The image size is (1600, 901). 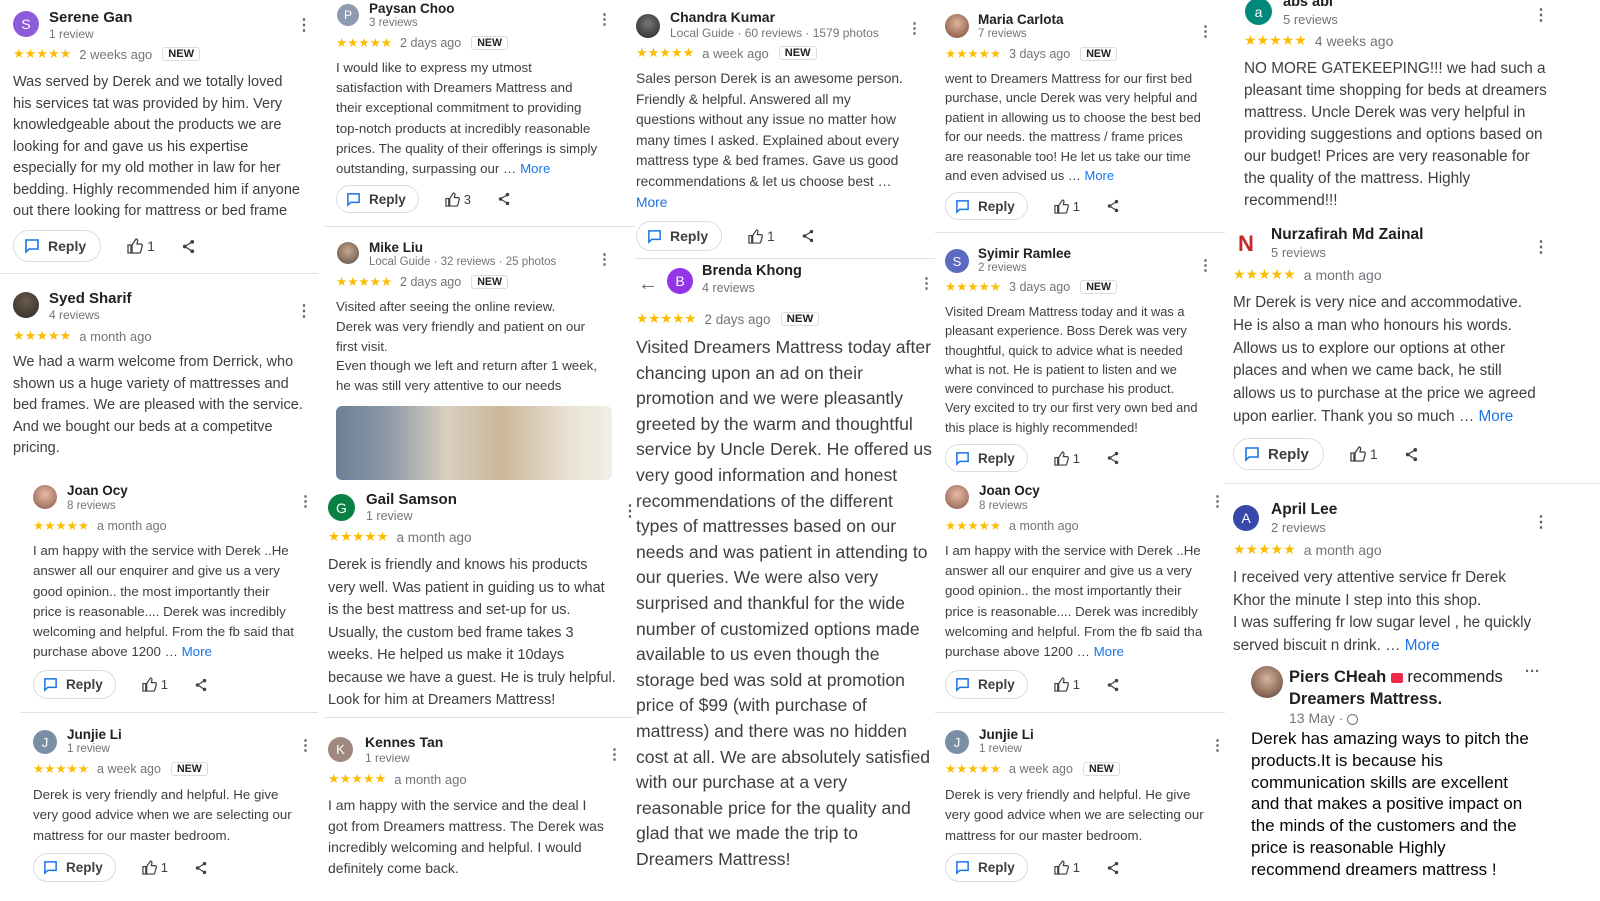 I want to click on reviewer-name: Chandra Kumar, so click(x=722, y=17).